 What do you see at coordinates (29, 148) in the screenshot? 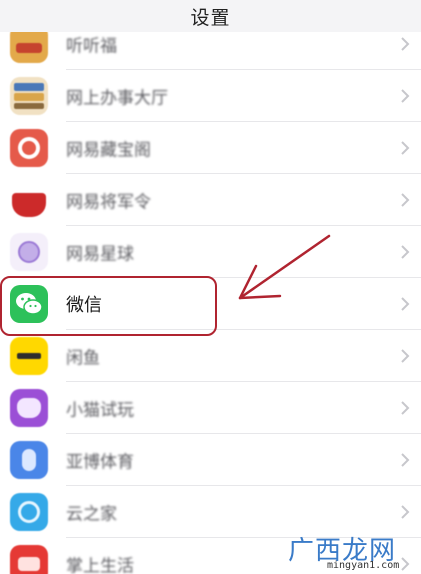
I see `app-icon-treasure` at bounding box center [29, 148].